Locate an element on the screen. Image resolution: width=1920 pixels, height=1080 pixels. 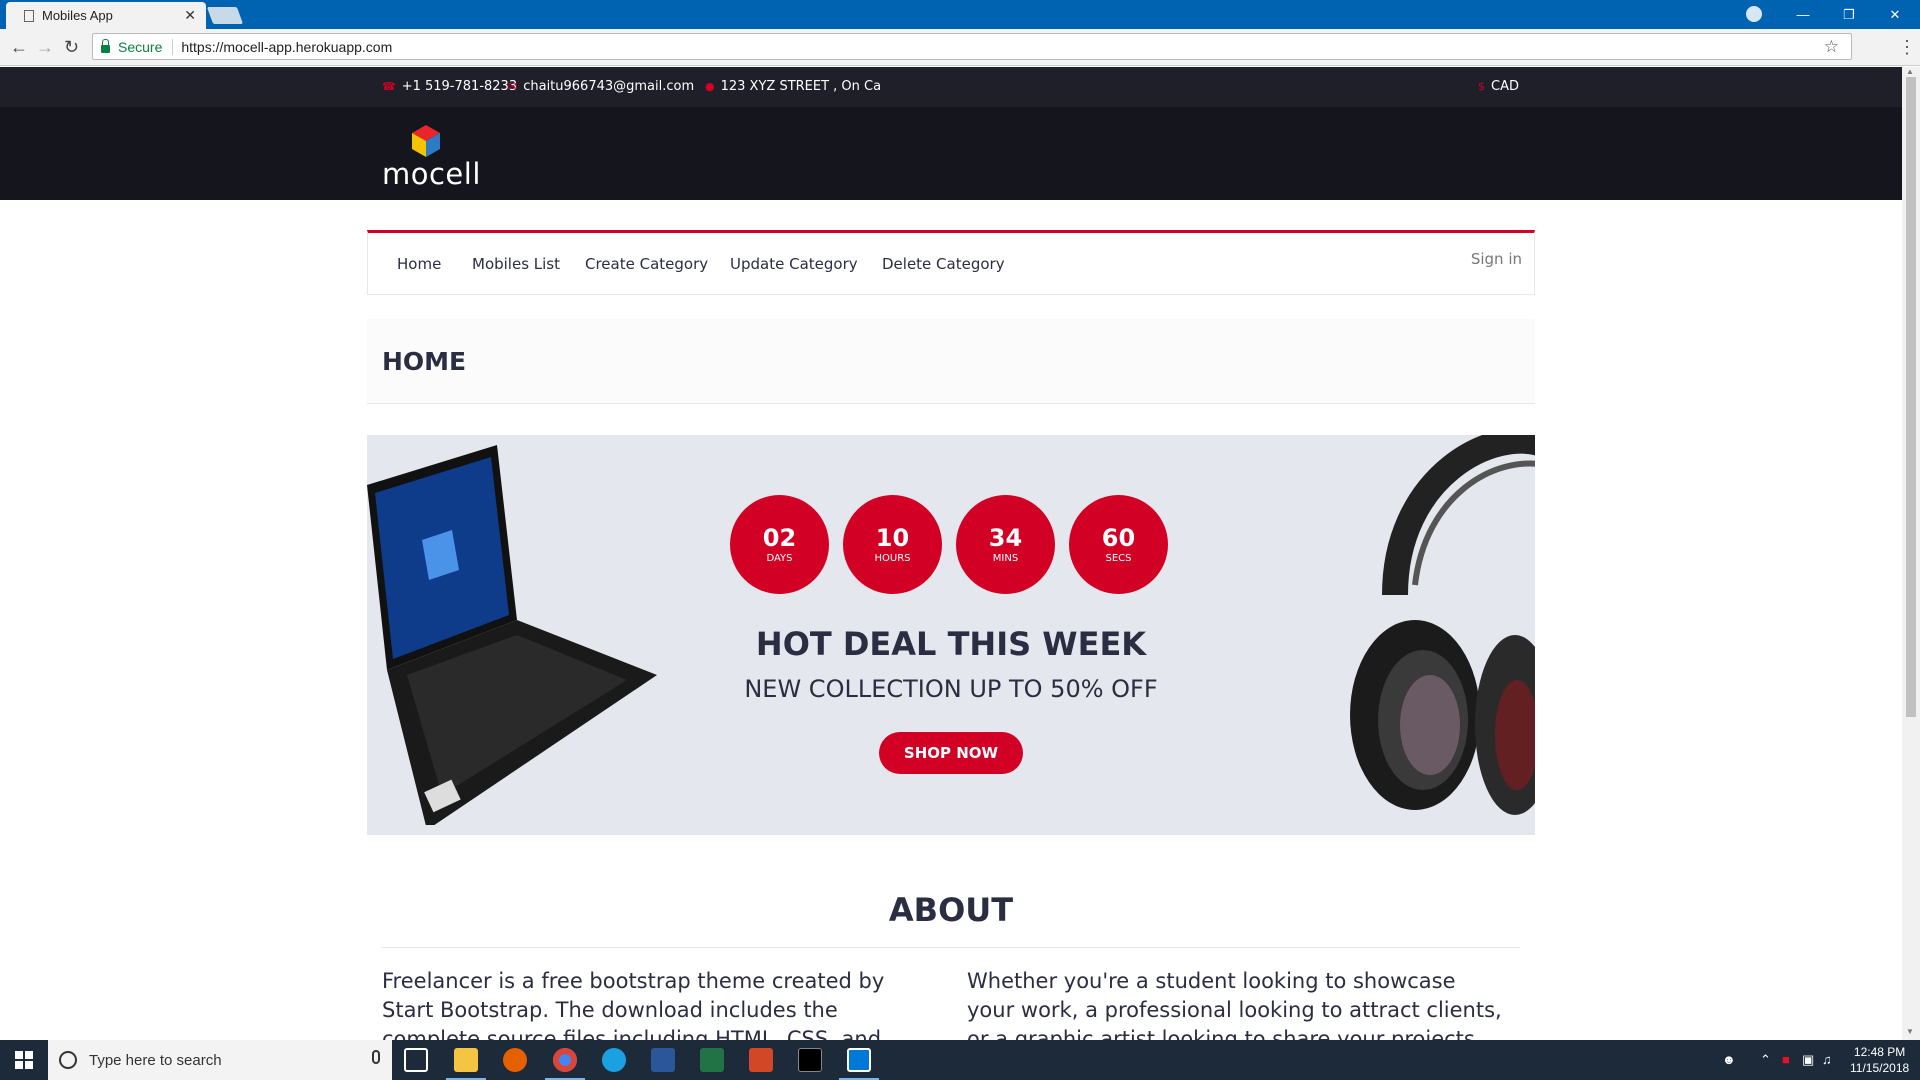
windows-logo-icon is located at coordinates (24, 1060).